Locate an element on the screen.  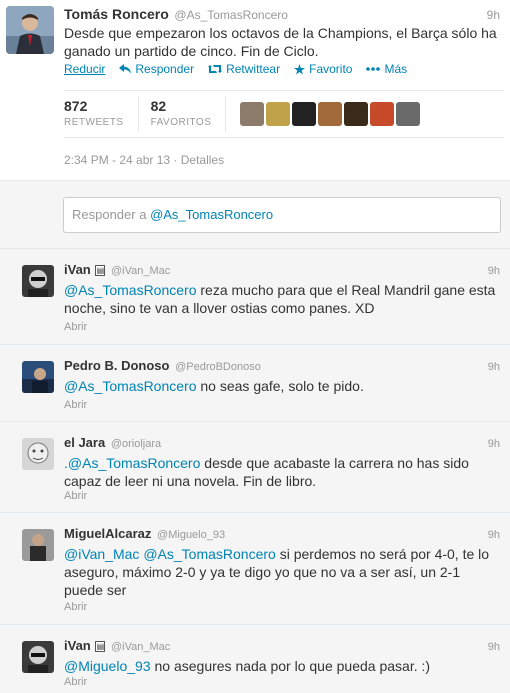
author-name-row: Tomás Roncero @As_TomasRoncero is located at coordinates (176, 14).